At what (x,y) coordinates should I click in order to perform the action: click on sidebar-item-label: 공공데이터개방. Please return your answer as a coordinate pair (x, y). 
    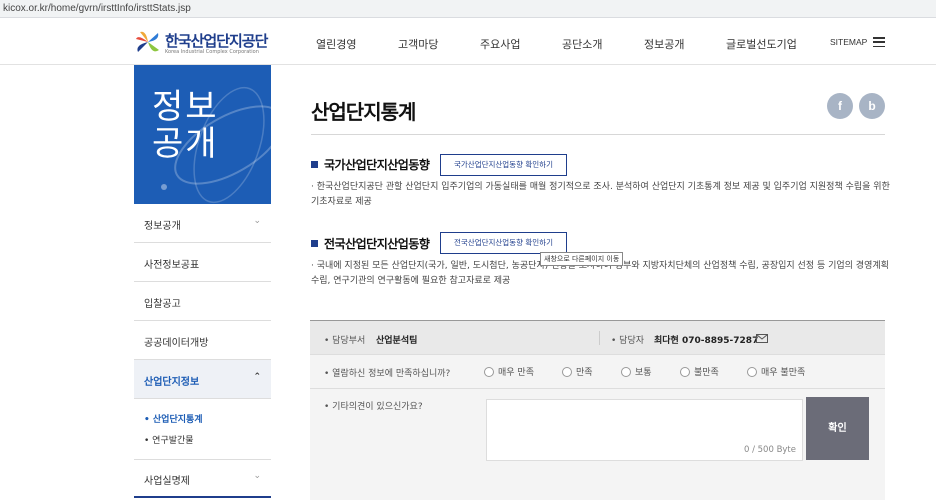
    Looking at the image, I should click on (176, 343).